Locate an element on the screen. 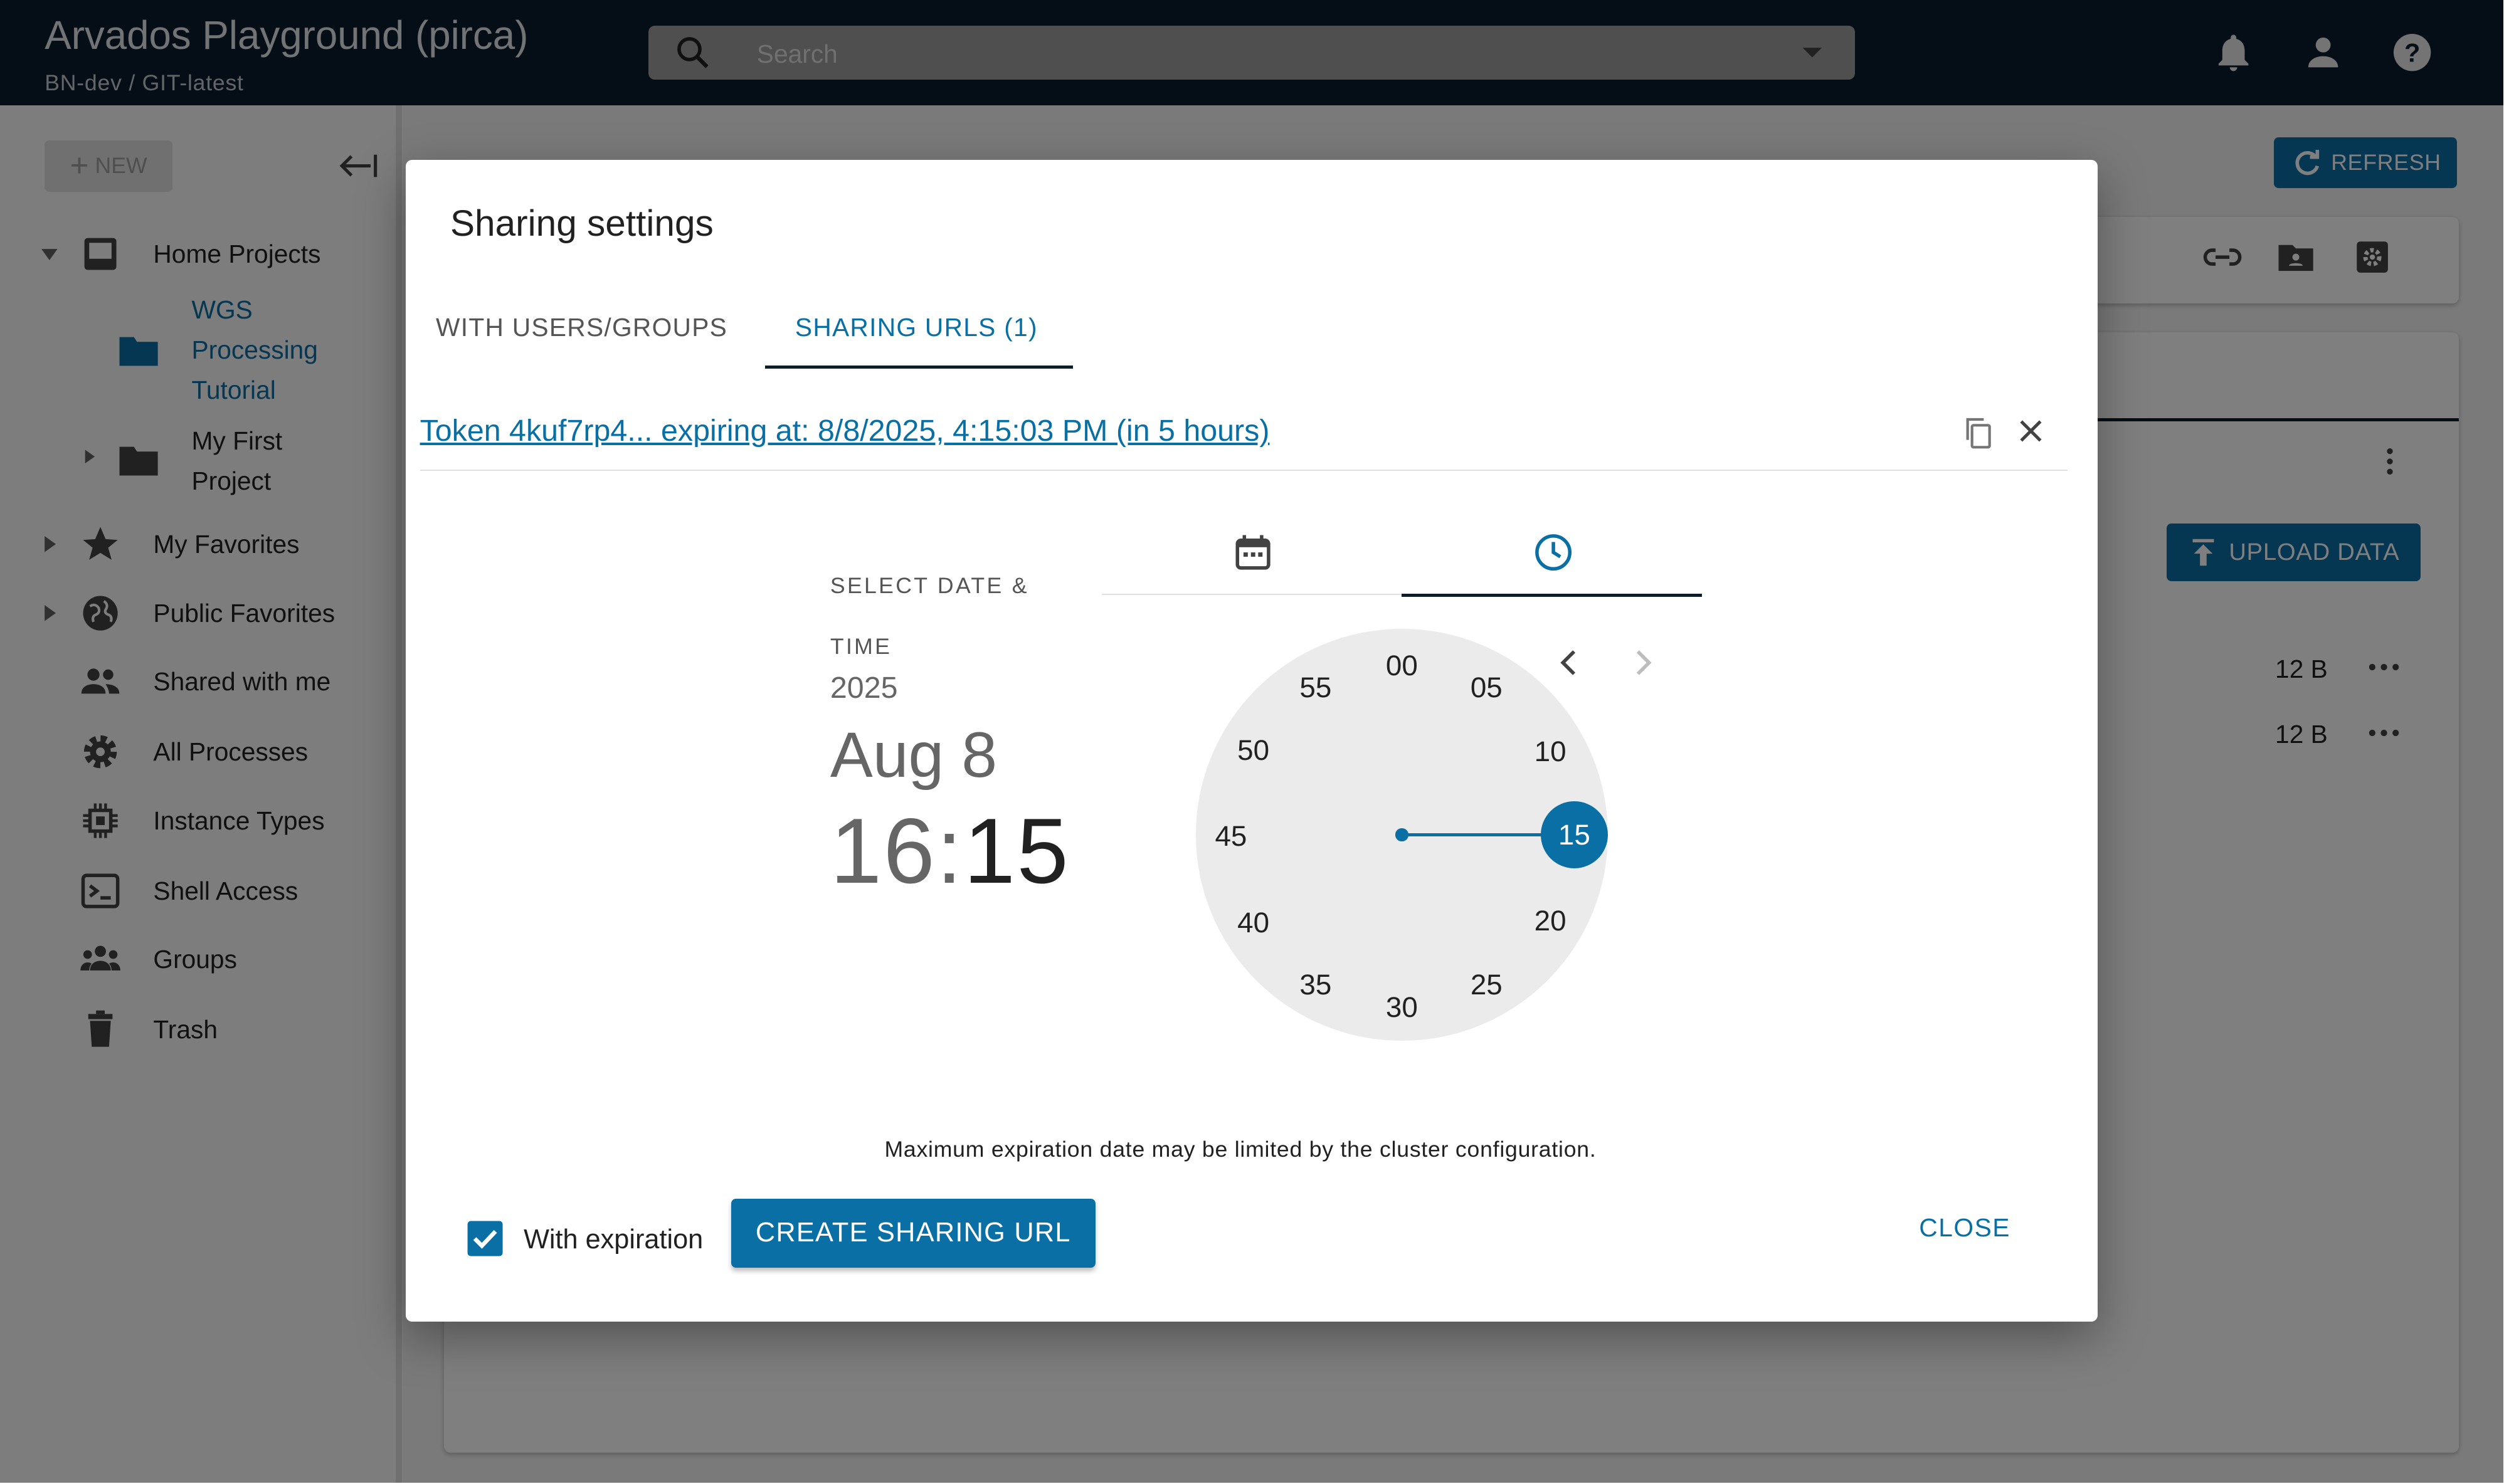  tab-with-users-groups: WITH USERS/GROUPS is located at coordinates (581, 327).